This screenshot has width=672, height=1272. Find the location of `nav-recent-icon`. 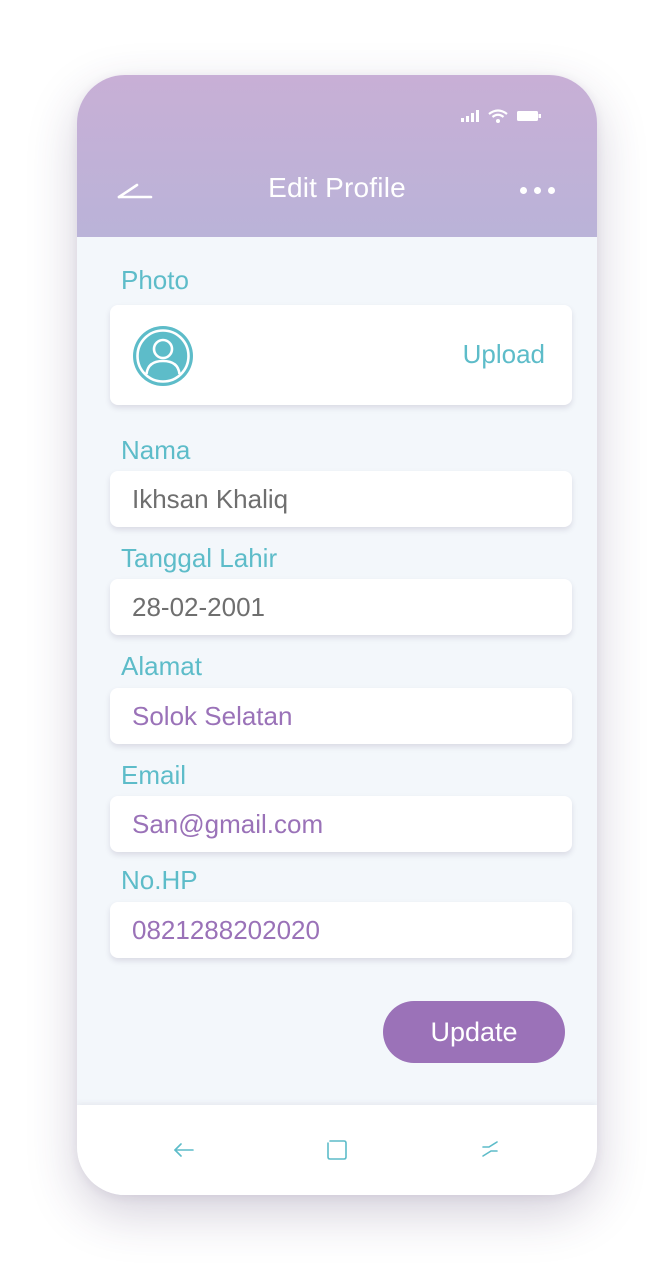

nav-recent-icon is located at coordinates (490, 1150).